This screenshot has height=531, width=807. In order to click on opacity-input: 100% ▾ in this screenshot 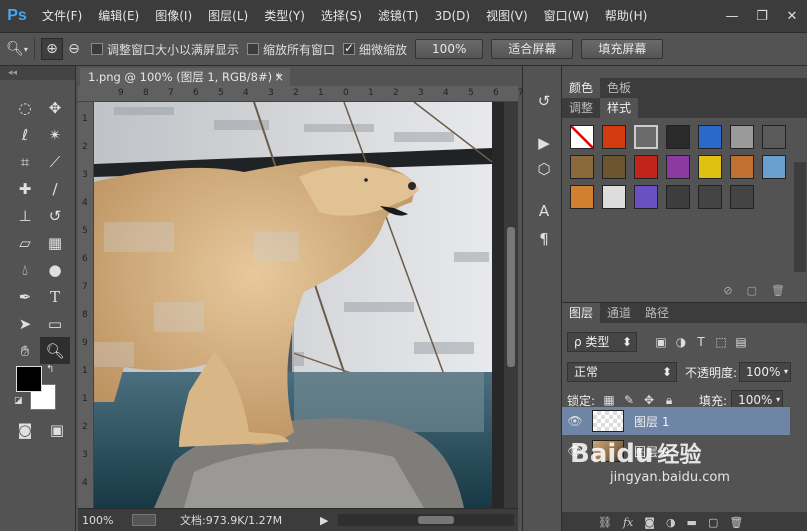, I will do `click(765, 372)`.